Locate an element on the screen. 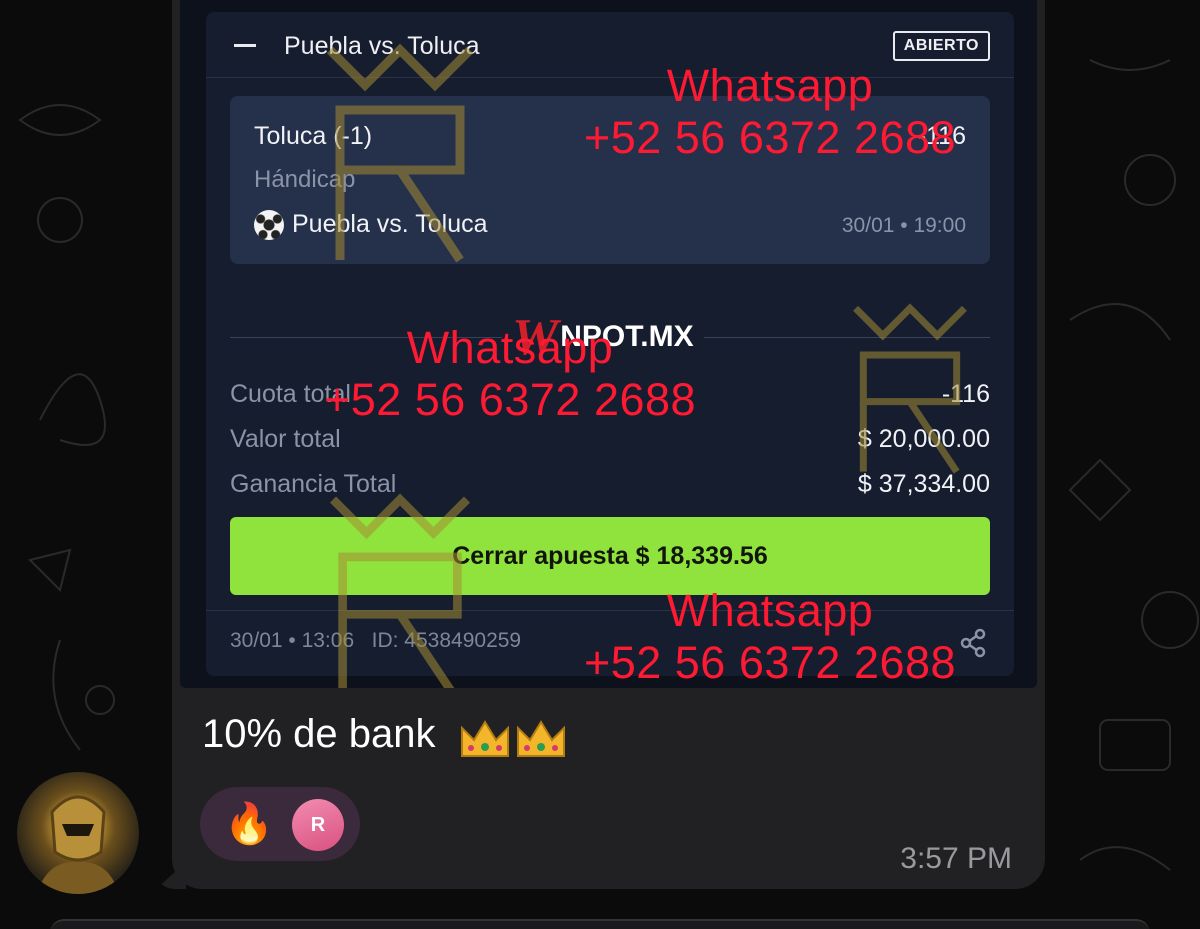  reaction-chip: 🔥 R is located at coordinates (280, 824).